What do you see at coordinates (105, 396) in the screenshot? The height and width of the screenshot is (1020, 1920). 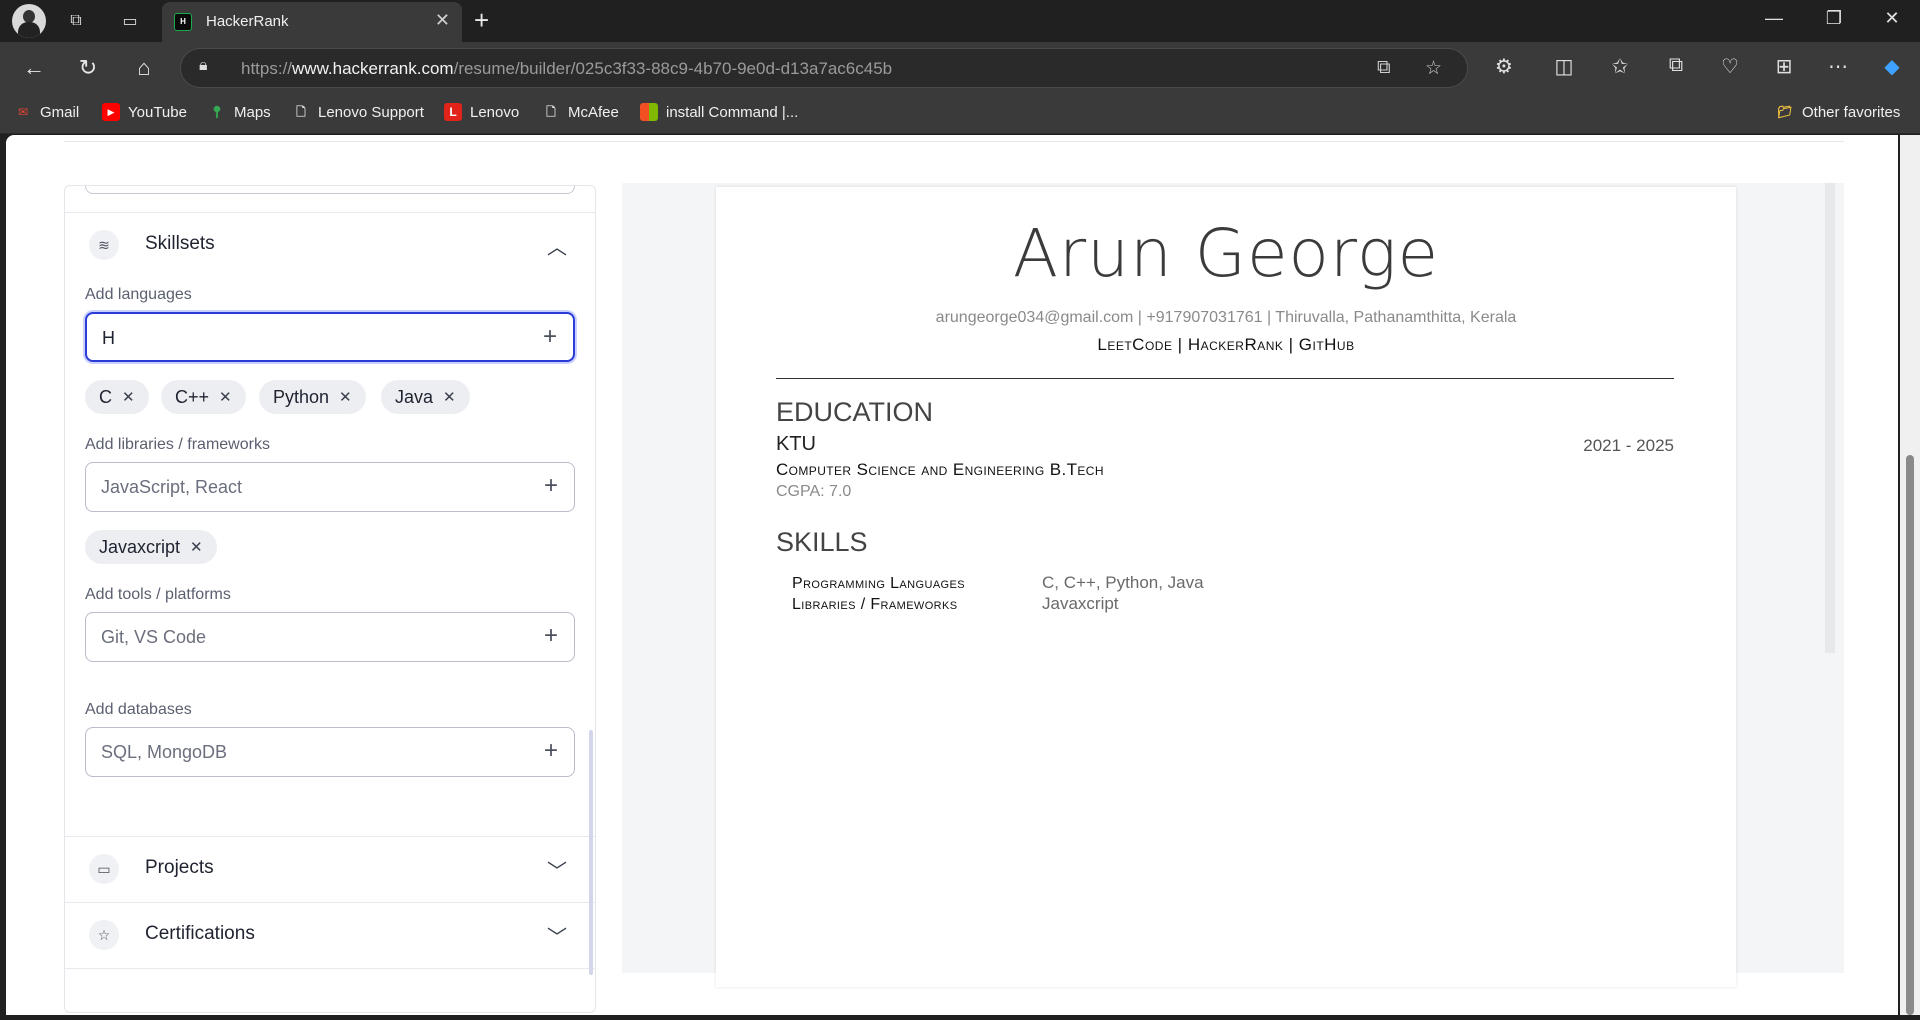 I see `chip-label: C` at bounding box center [105, 396].